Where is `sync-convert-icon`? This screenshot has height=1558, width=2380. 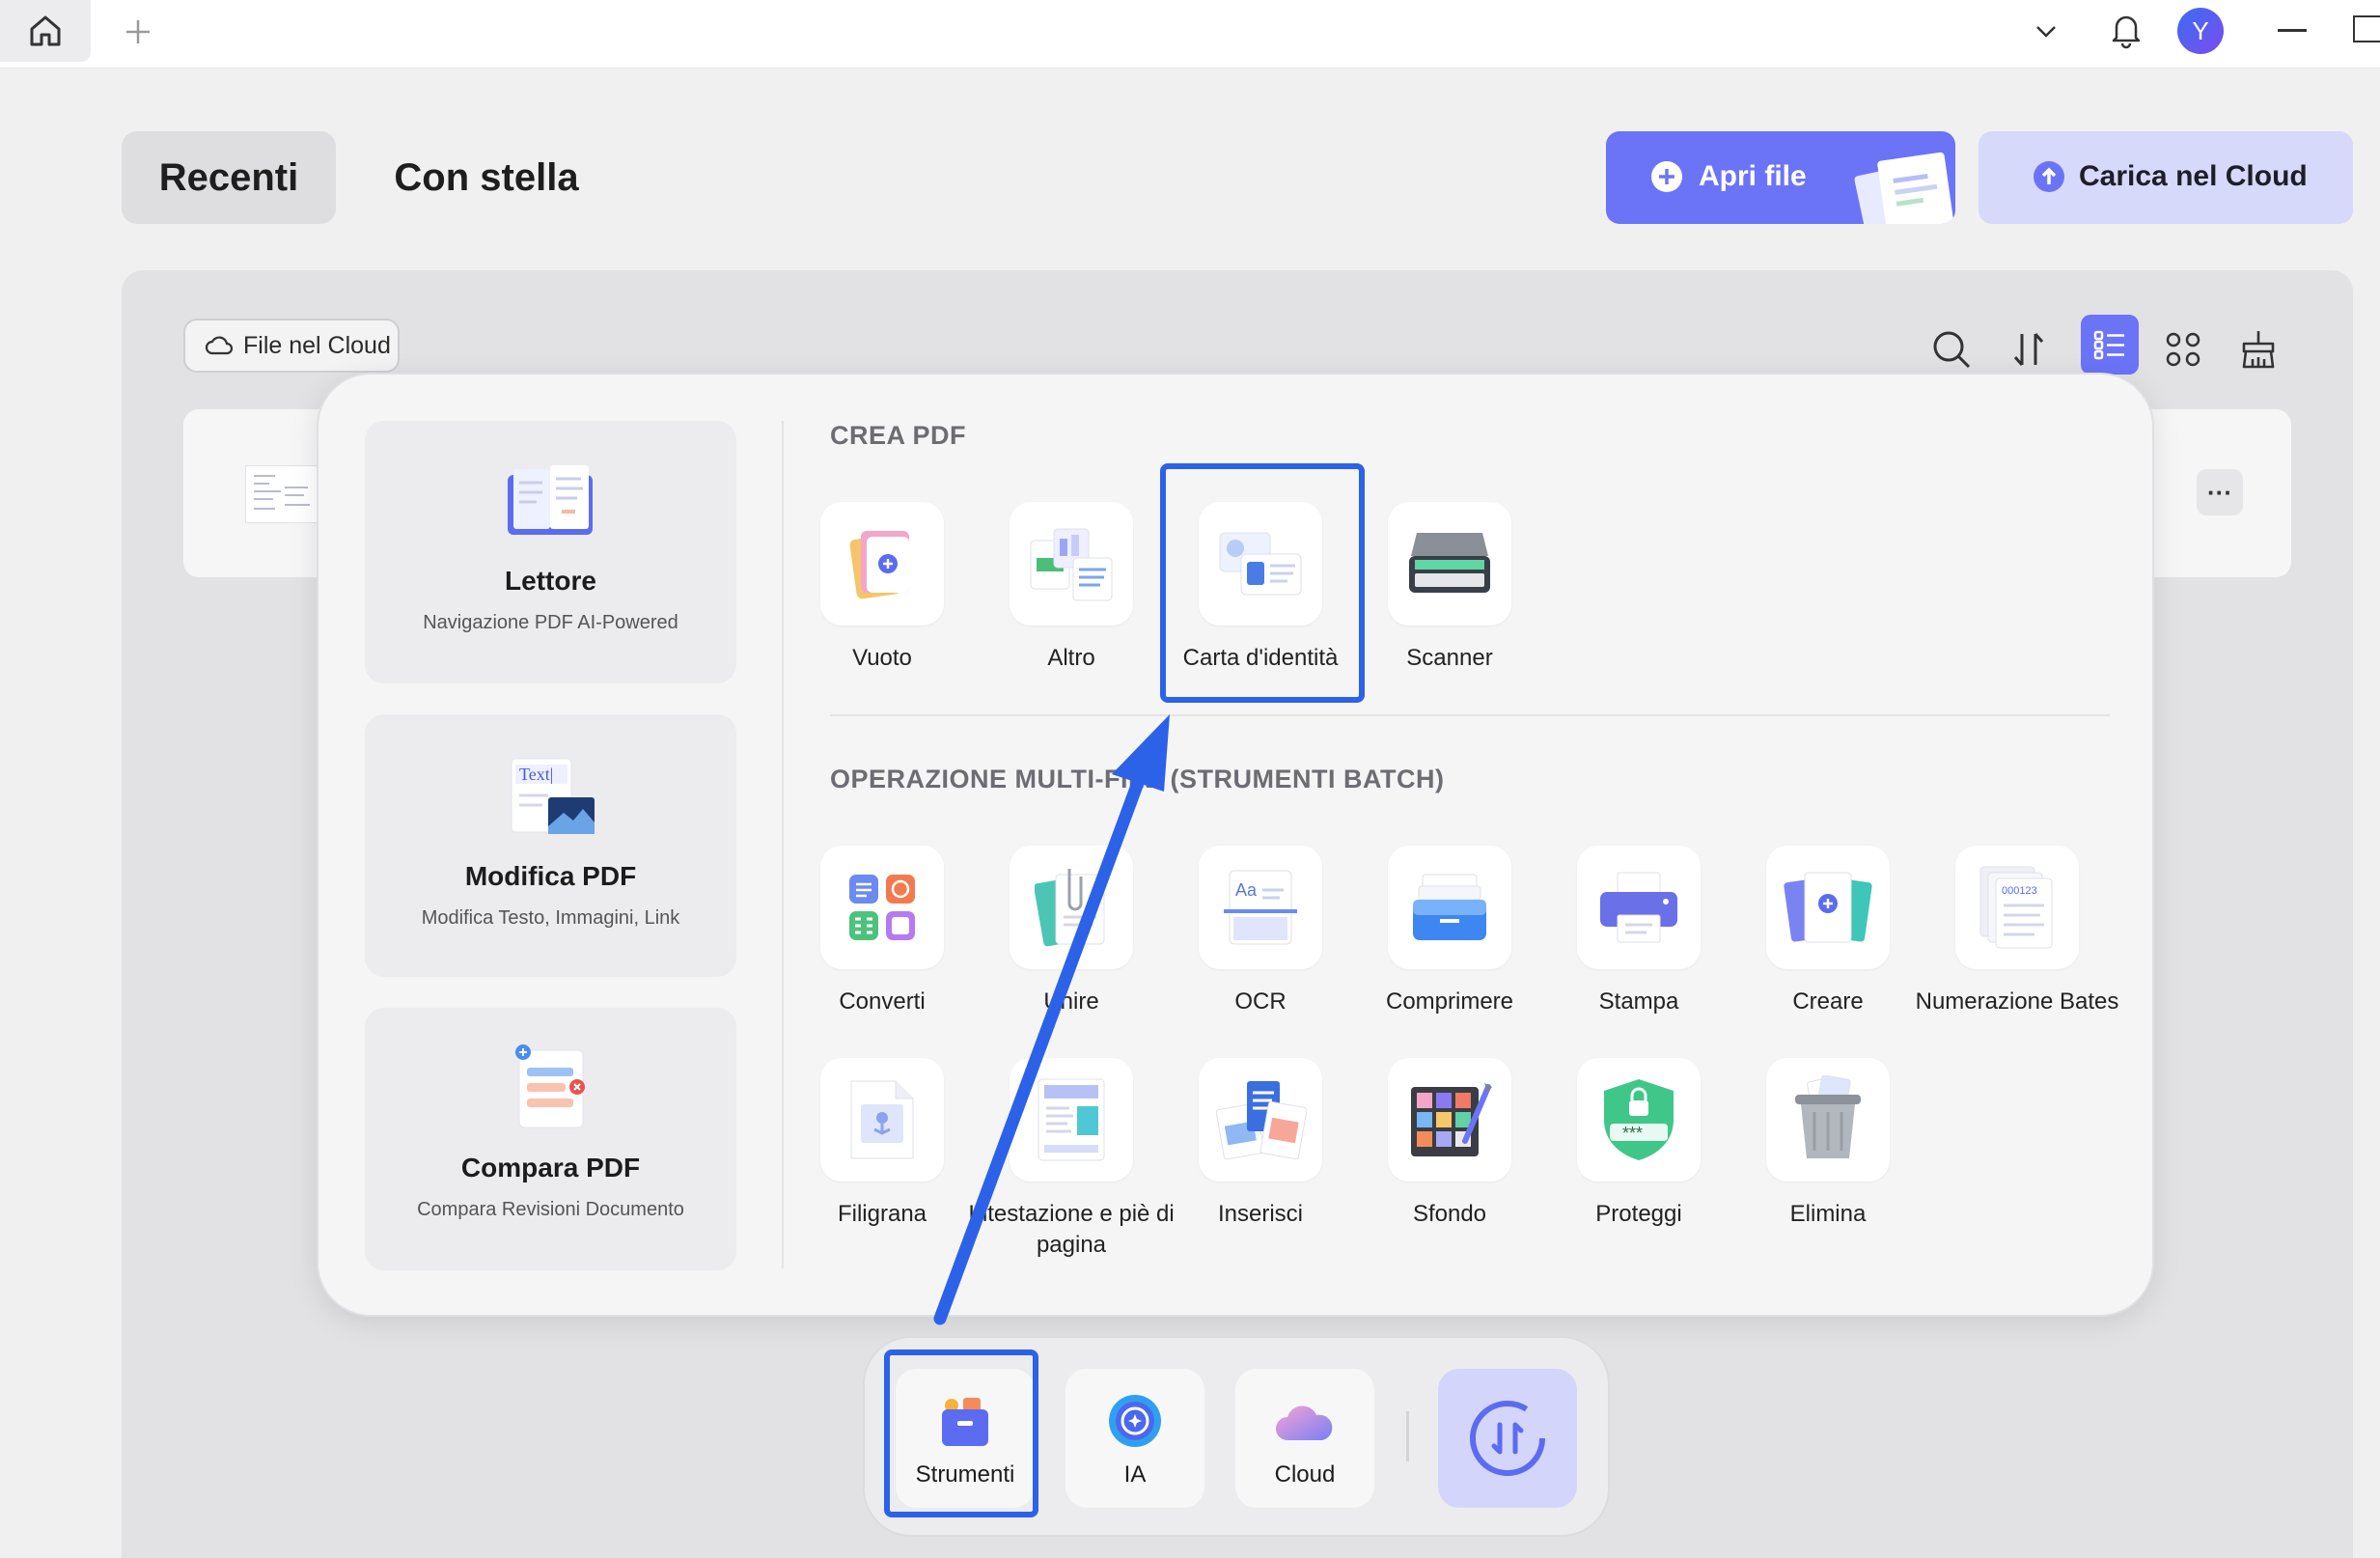 sync-convert-icon is located at coordinates (1507, 1438).